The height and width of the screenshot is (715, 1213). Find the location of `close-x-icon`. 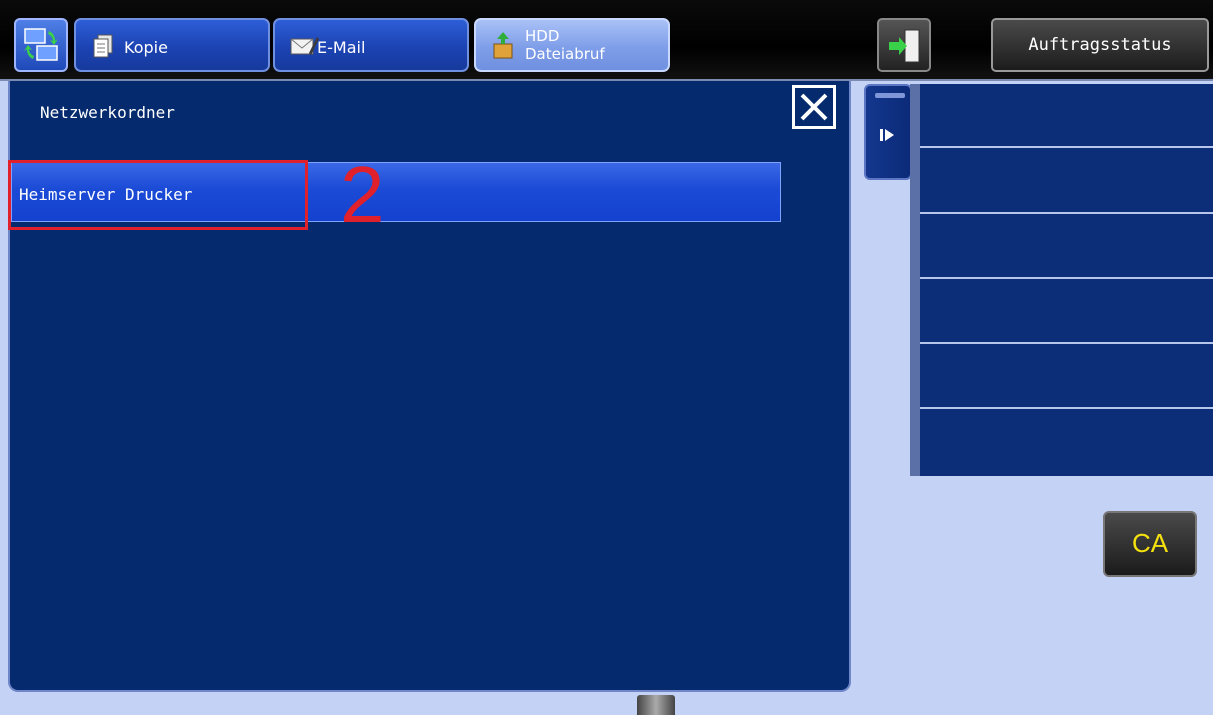

close-x-icon is located at coordinates (814, 107).